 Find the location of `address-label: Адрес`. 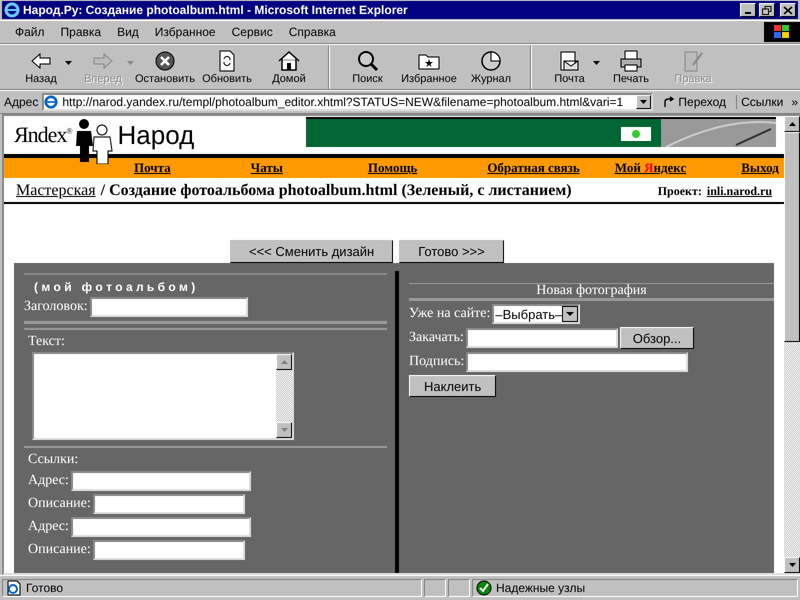

address-label: Адрес is located at coordinates (21, 102).